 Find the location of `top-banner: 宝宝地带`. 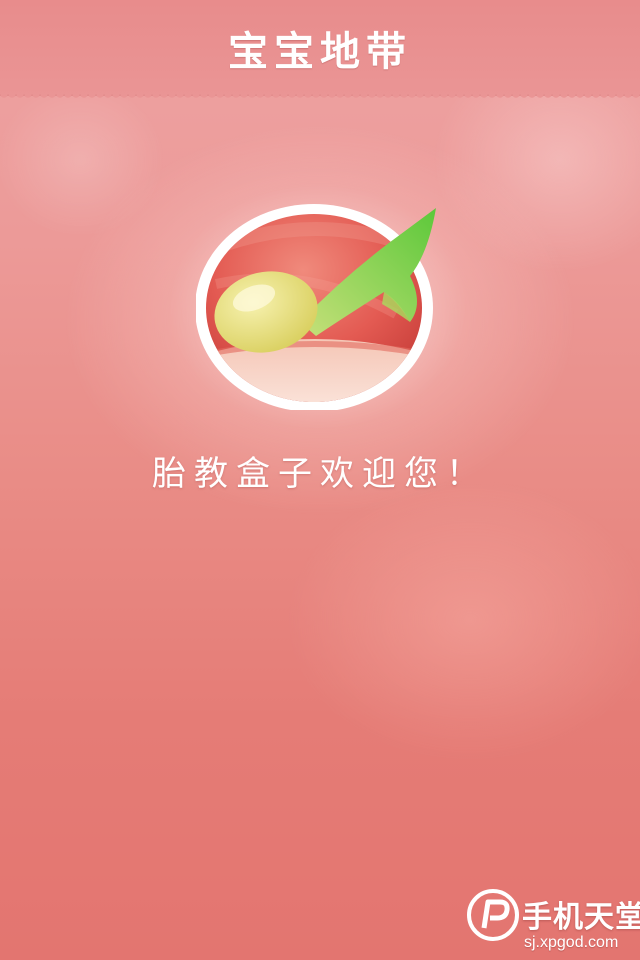

top-banner: 宝宝地带 is located at coordinates (320, 51).